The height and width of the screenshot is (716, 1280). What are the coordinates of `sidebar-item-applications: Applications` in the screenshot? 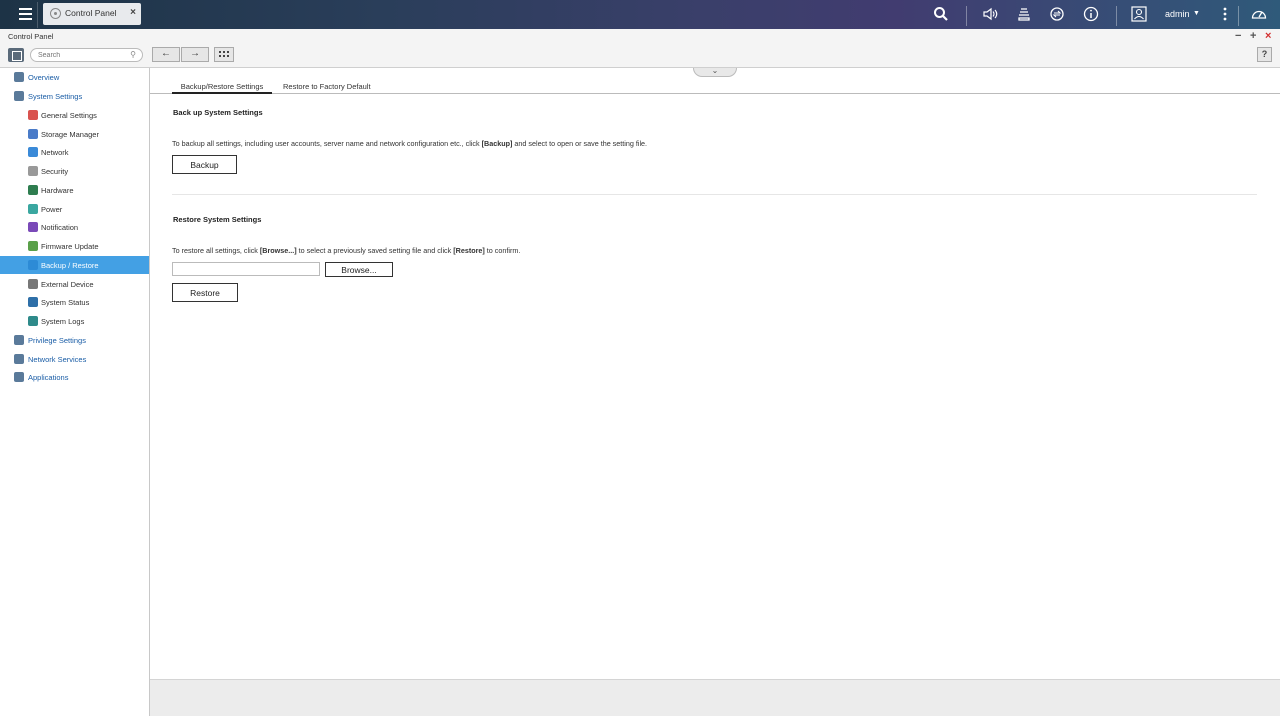 It's located at (74, 377).